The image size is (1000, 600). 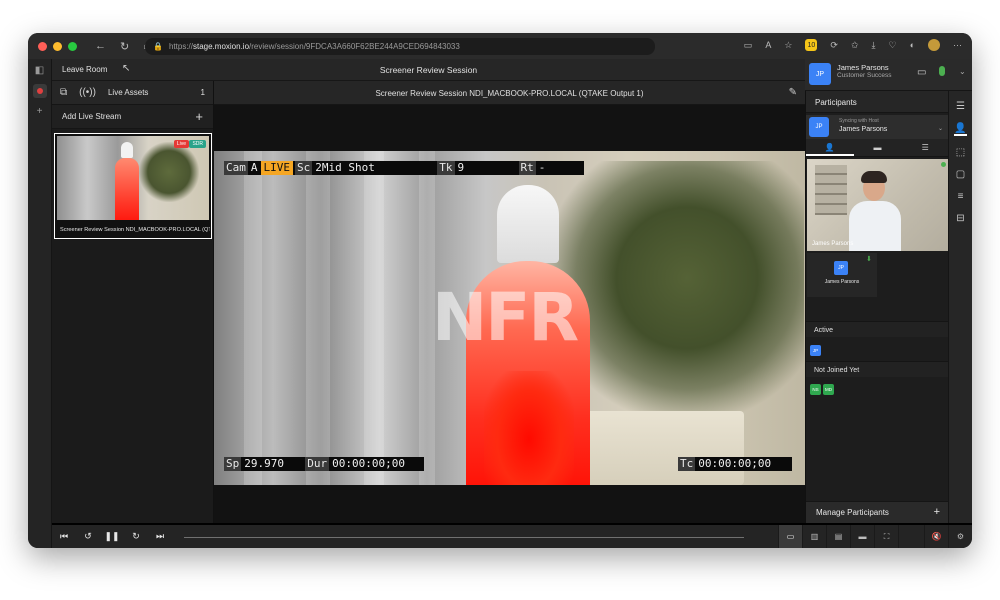 What do you see at coordinates (158, 46) in the screenshot?
I see `lock-icon: 🔒` at bounding box center [158, 46].